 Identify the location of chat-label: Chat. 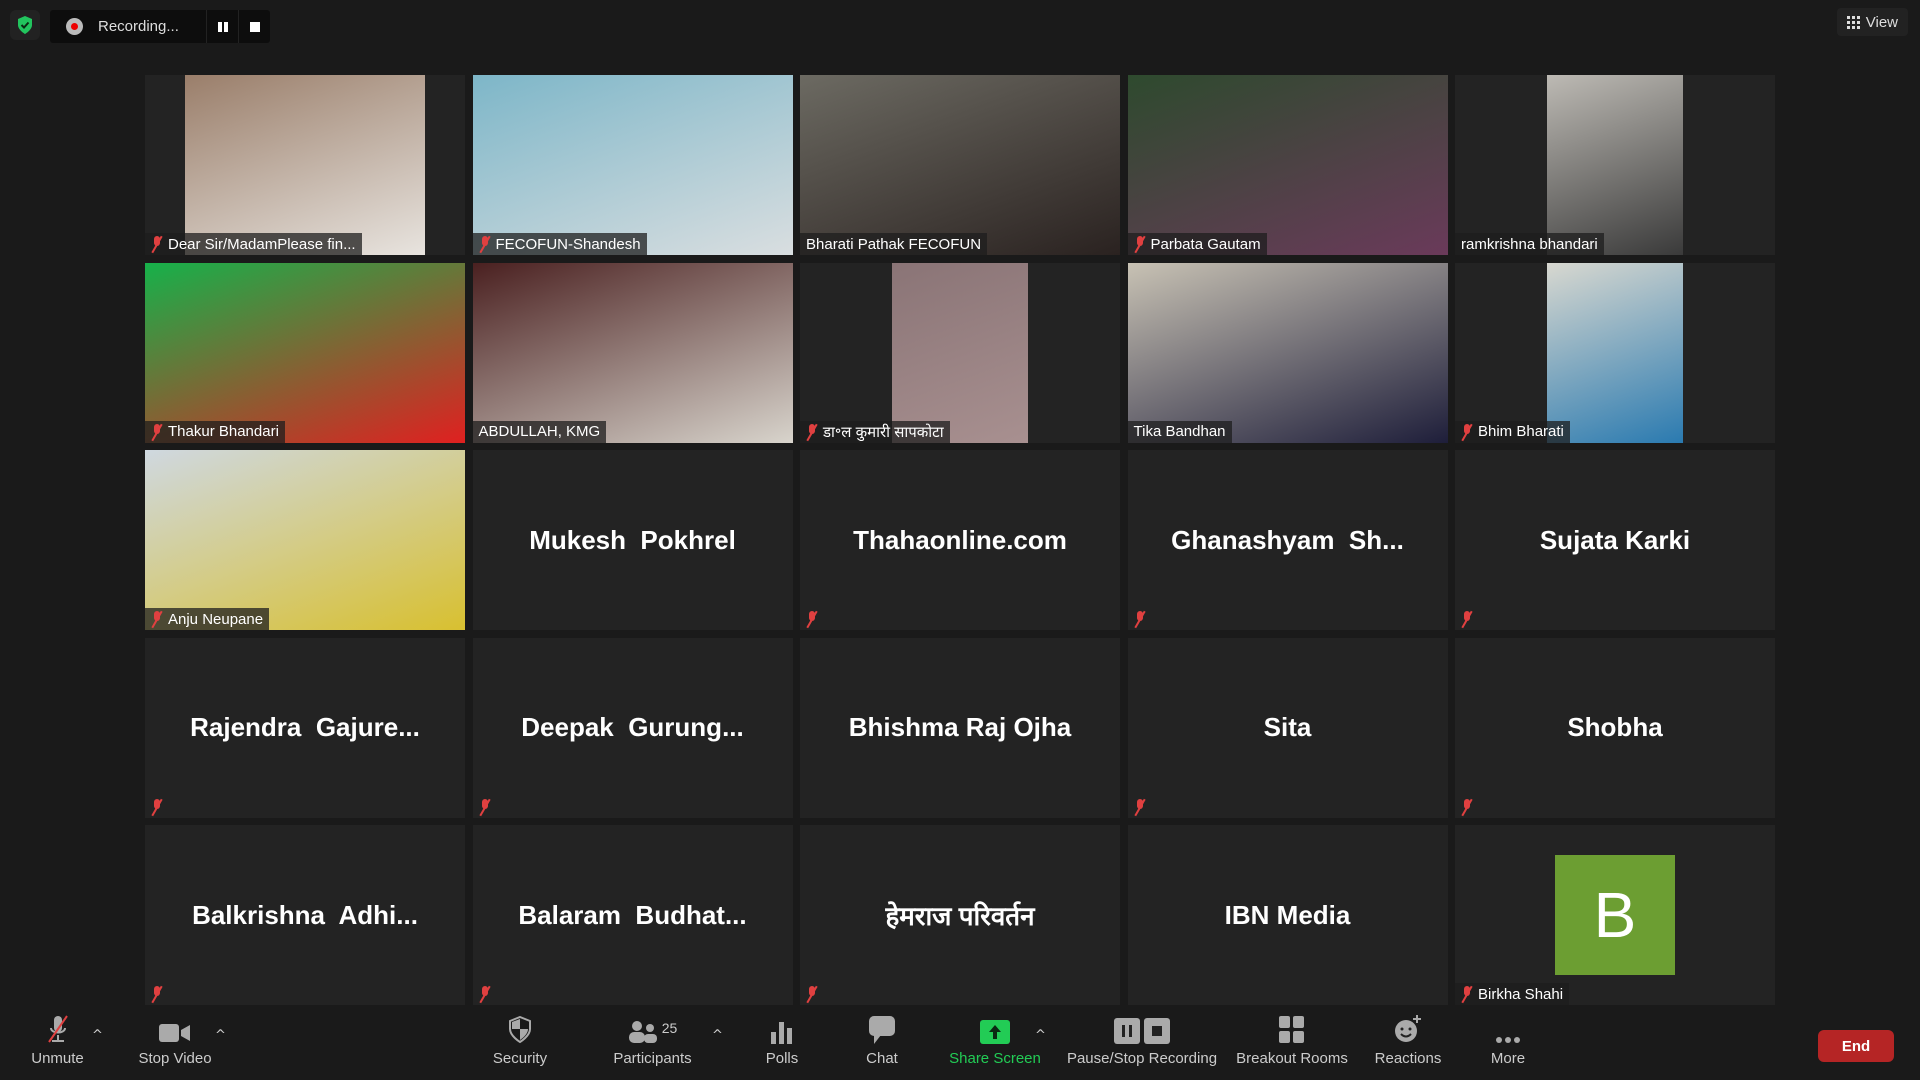
(882, 1058).